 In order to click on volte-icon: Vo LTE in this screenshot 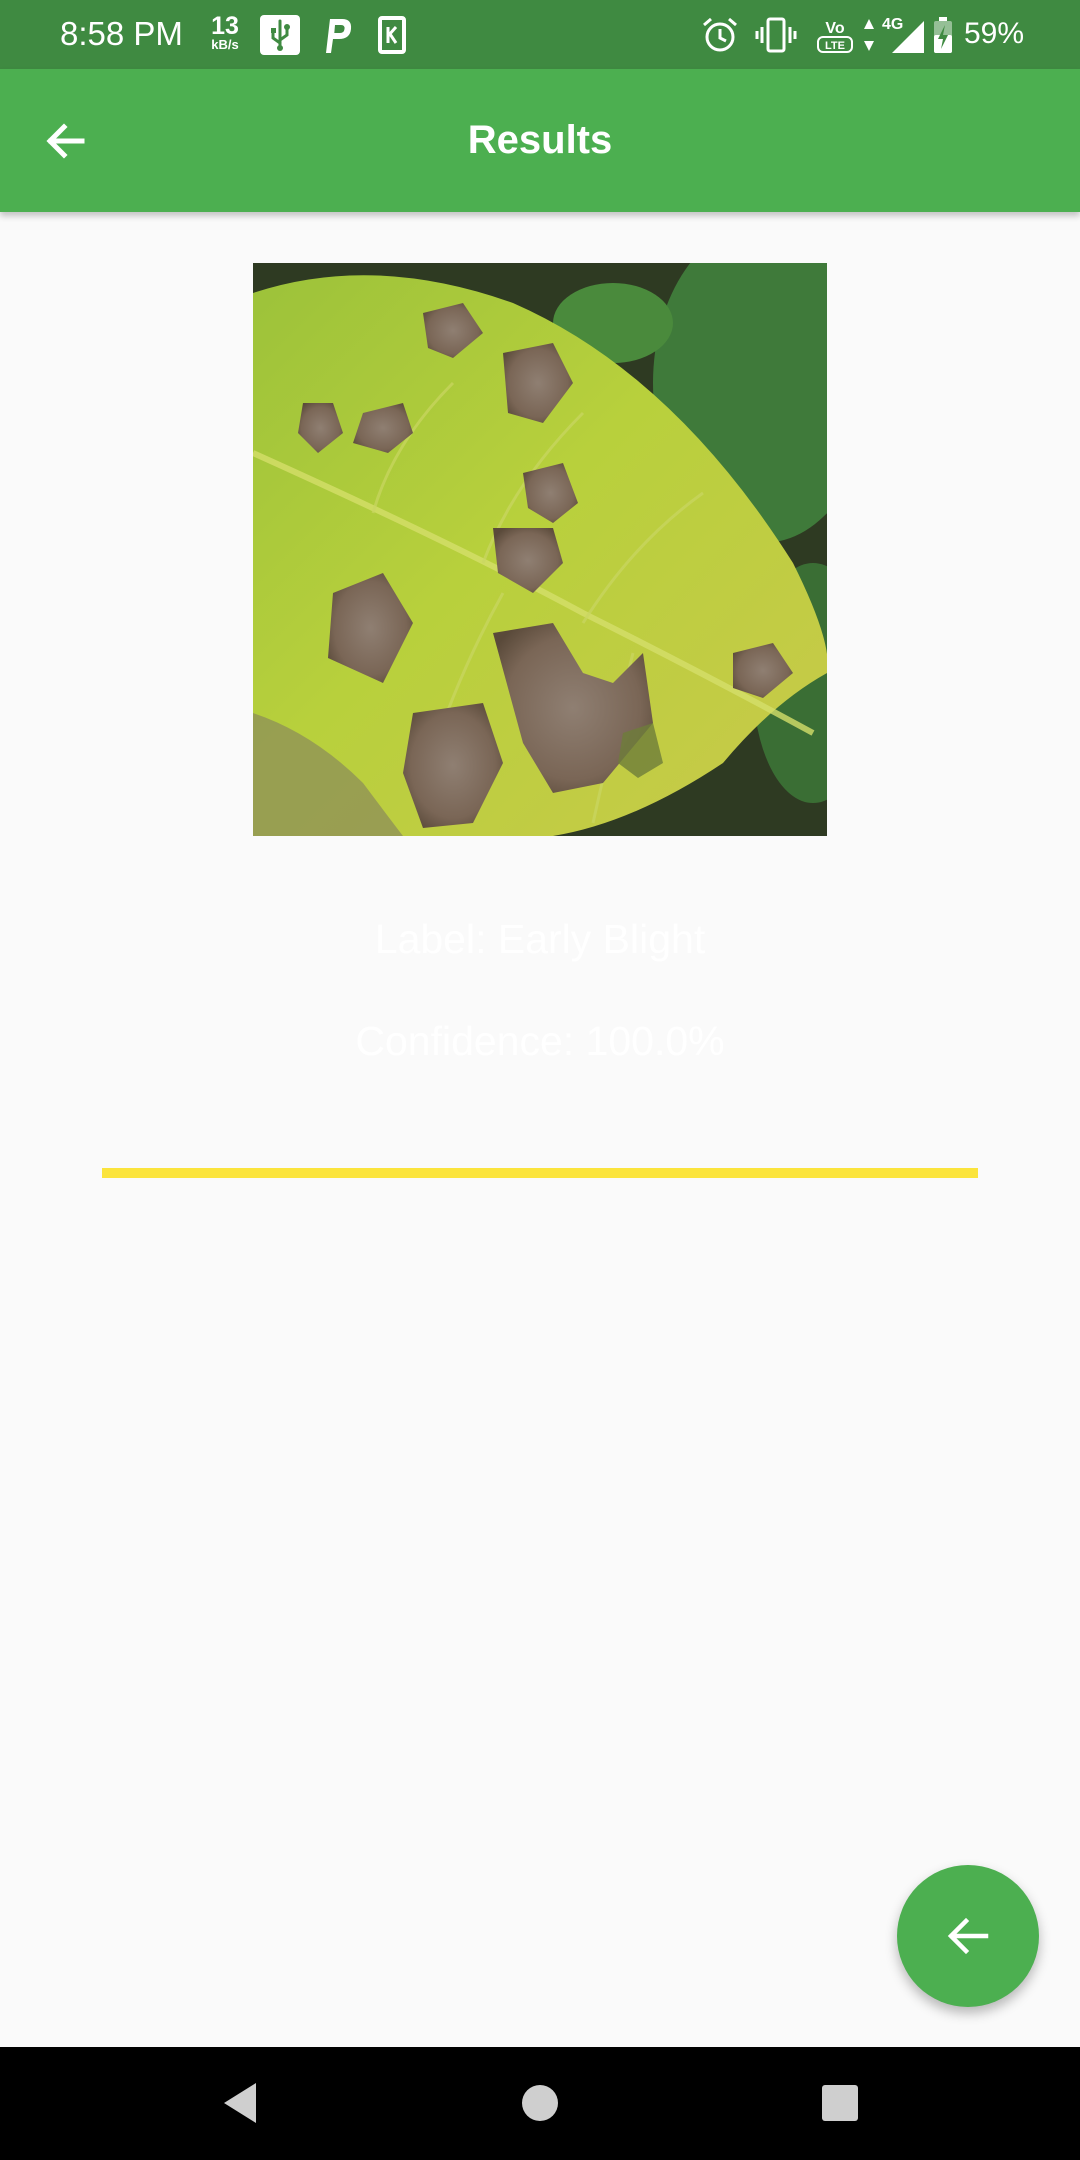, I will do `click(835, 35)`.